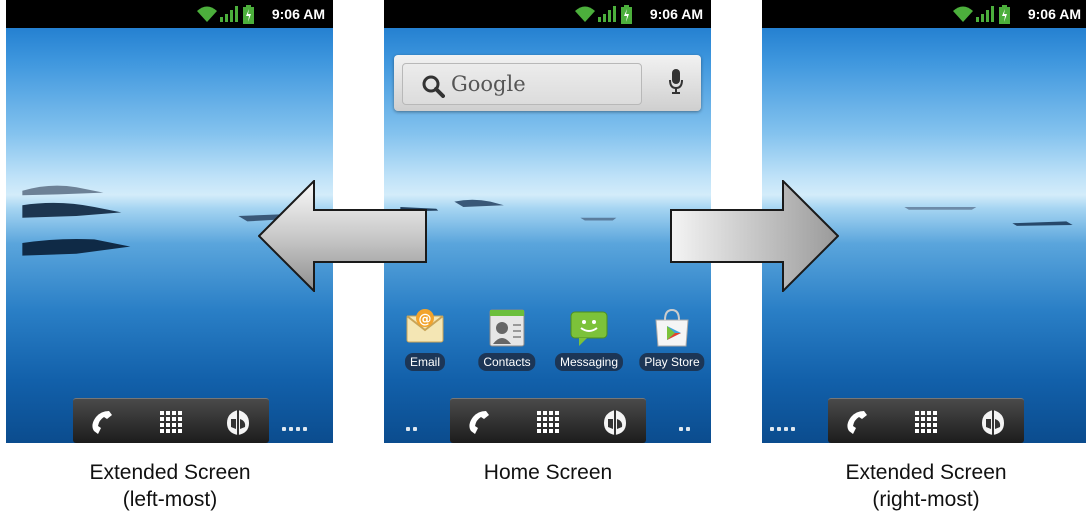 Image resolution: width=1086 pixels, height=523 pixels. What do you see at coordinates (686, 424) in the screenshot?
I see `page-indicator-dots-right` at bounding box center [686, 424].